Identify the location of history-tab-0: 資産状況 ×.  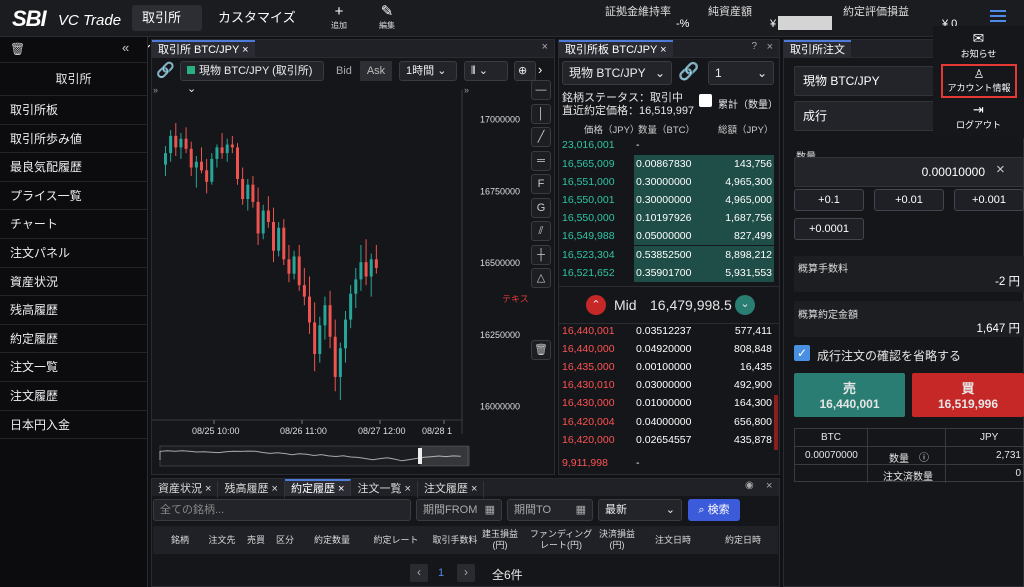
(185, 489).